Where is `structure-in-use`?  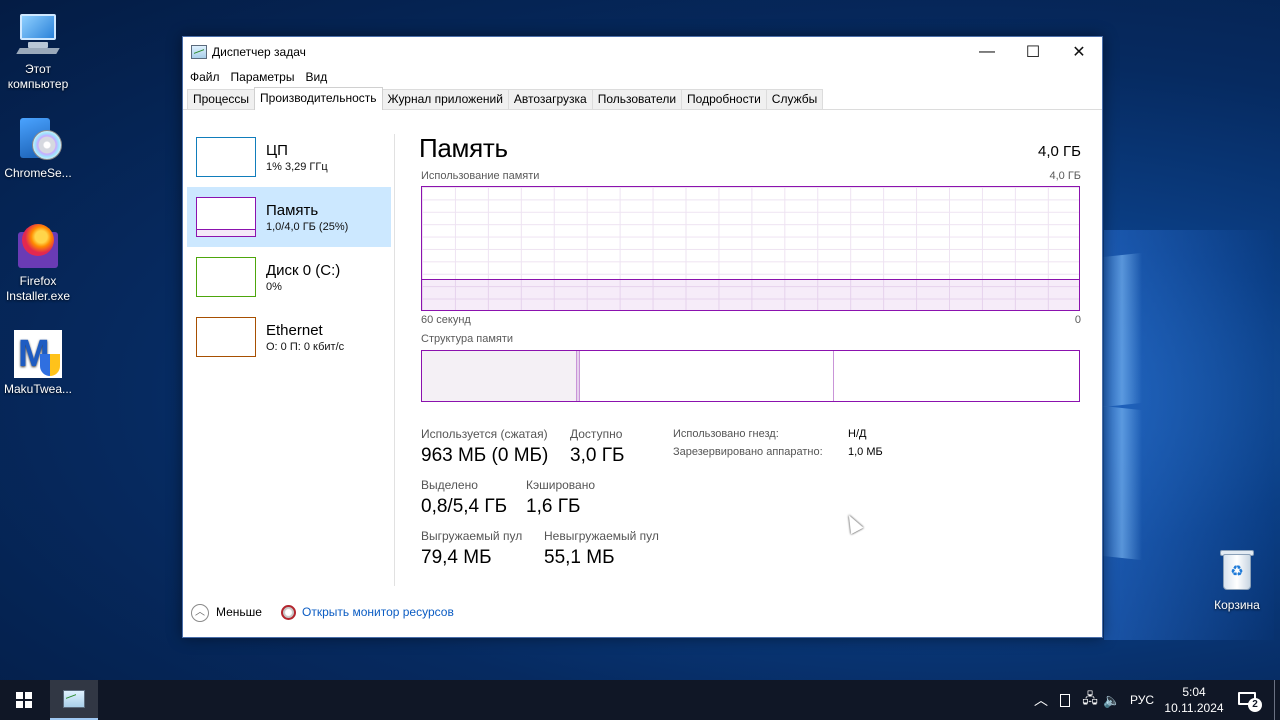 structure-in-use is located at coordinates (499, 376).